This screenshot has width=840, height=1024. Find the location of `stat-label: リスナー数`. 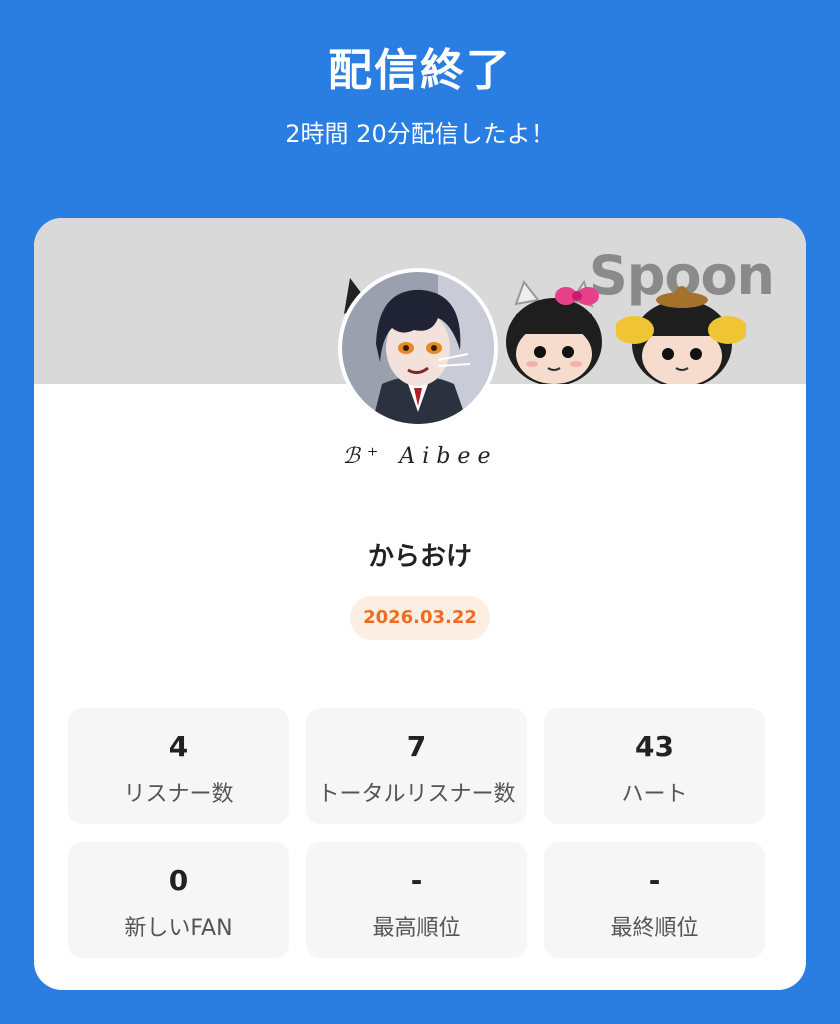

stat-label: リスナー数 is located at coordinates (178, 794).